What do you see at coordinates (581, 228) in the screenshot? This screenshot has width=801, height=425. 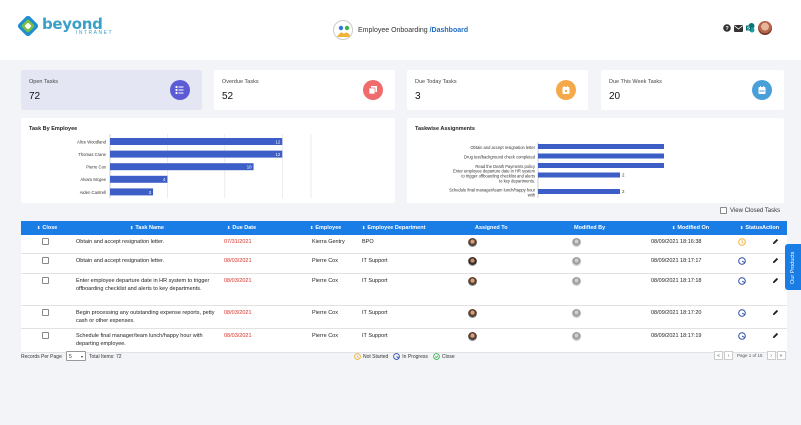 I see `col-modified-by: Modified By` at bounding box center [581, 228].